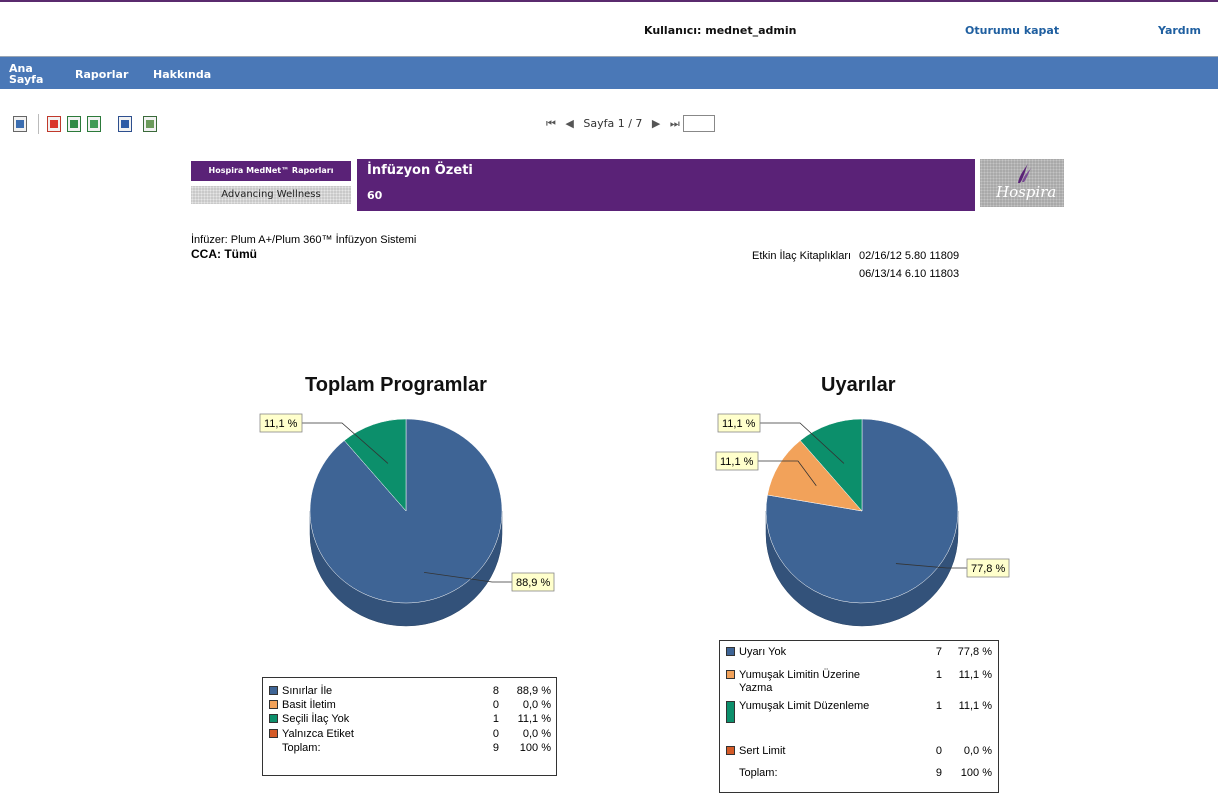  Describe the element at coordinates (800, 681) in the screenshot. I see `legend-label: Yumuşak Limitin Üzerine Yazma` at that location.